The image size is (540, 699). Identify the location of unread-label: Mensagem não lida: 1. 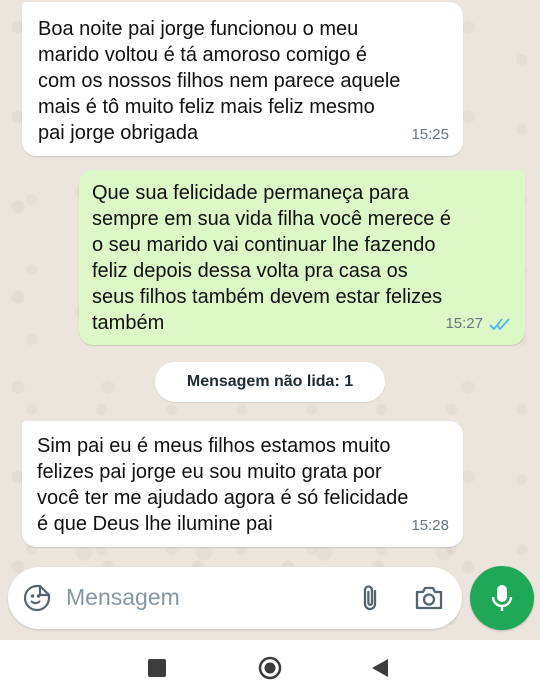
(270, 381).